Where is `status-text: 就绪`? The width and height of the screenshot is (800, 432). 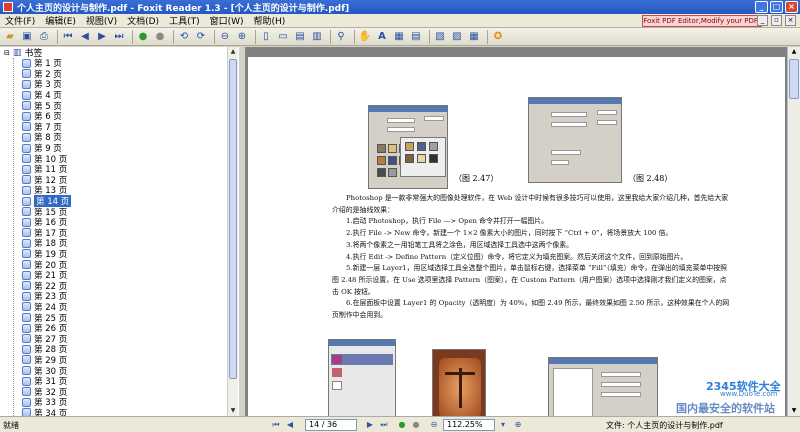
status-text: 就绪 is located at coordinates (11, 425).